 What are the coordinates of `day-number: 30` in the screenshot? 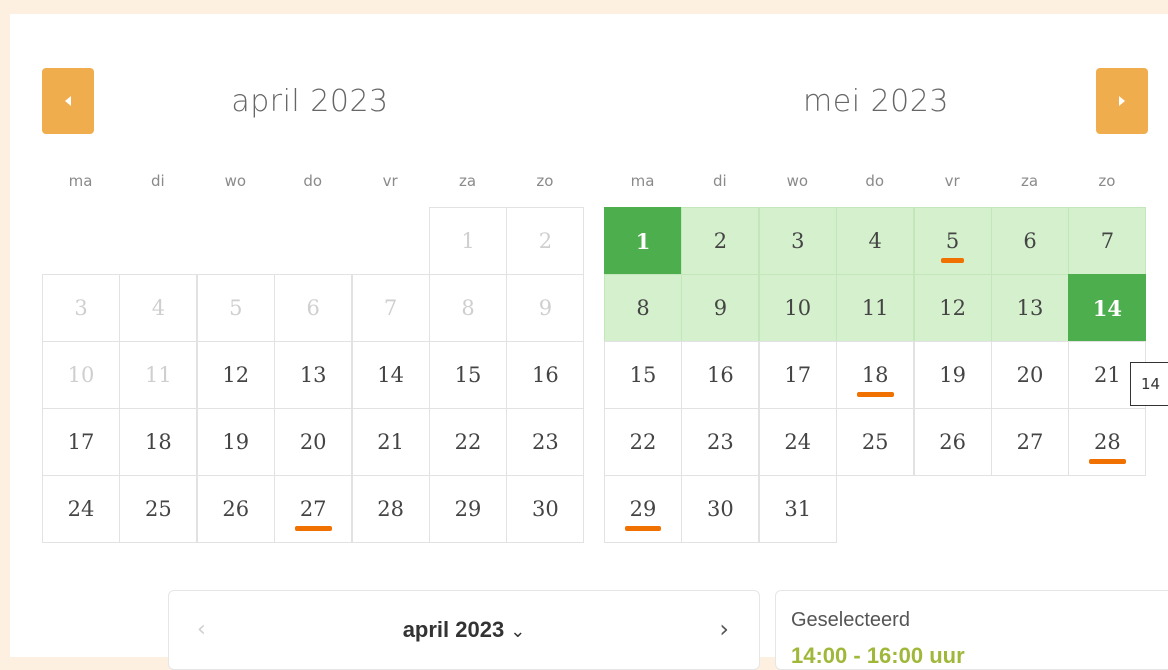 It's located at (545, 509).